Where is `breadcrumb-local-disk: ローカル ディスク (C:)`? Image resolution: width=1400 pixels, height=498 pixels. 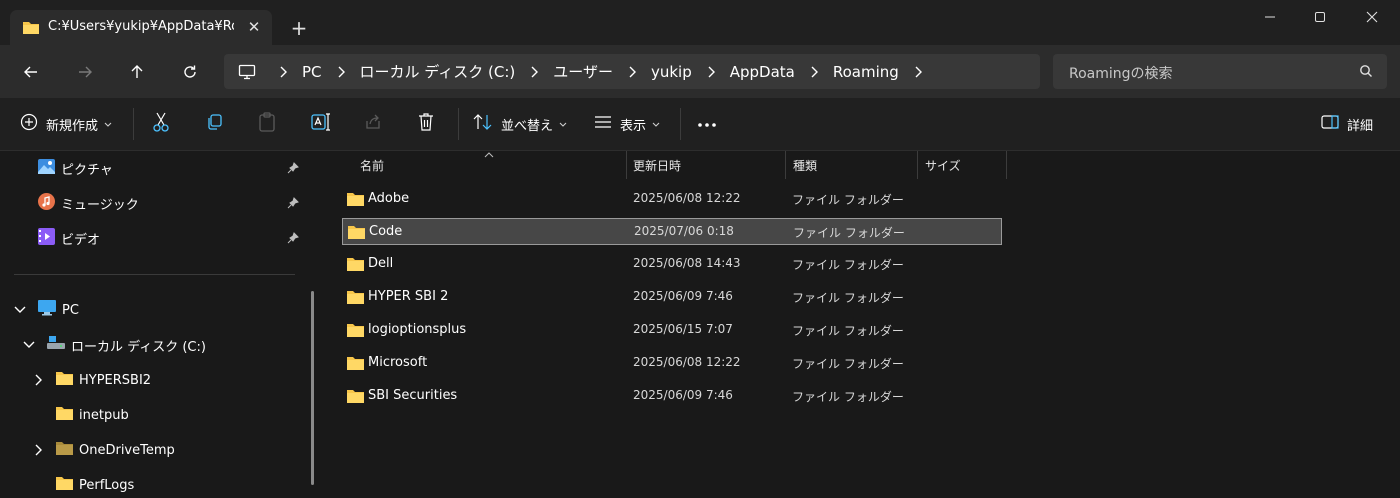
breadcrumb-local-disk: ローカル ディスク (C:) is located at coordinates (438, 71).